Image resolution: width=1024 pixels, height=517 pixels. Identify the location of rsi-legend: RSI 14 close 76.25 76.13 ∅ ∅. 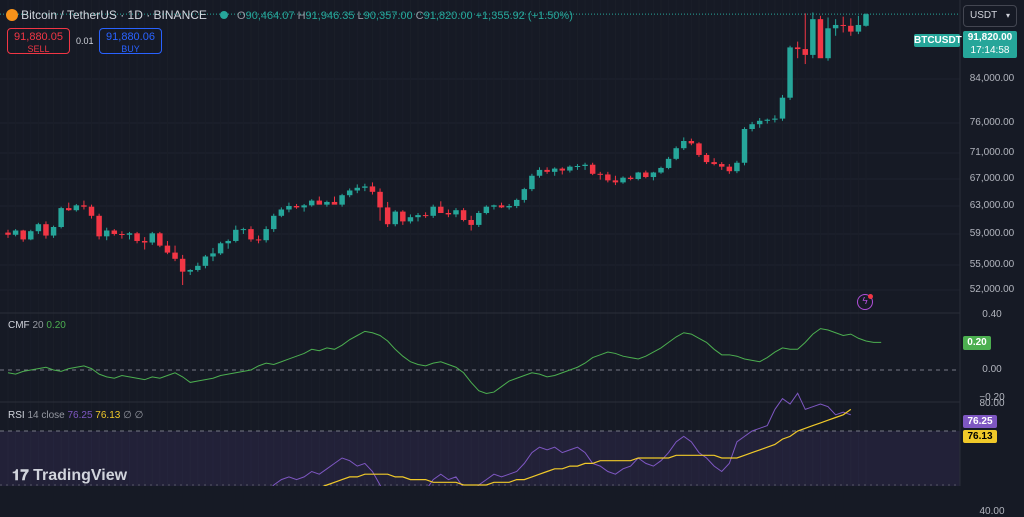
(75, 415).